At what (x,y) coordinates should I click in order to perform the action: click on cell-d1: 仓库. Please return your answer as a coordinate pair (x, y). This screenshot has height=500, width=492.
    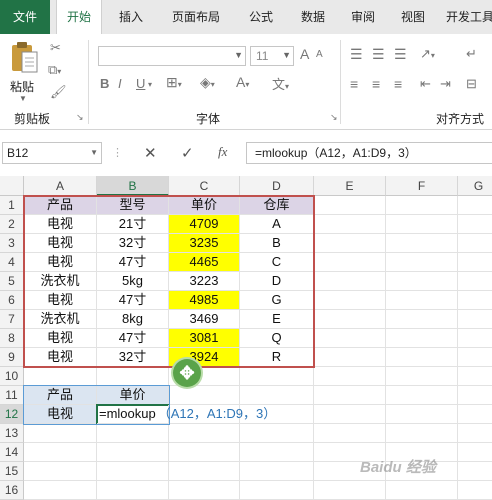
    Looking at the image, I should click on (277, 205).